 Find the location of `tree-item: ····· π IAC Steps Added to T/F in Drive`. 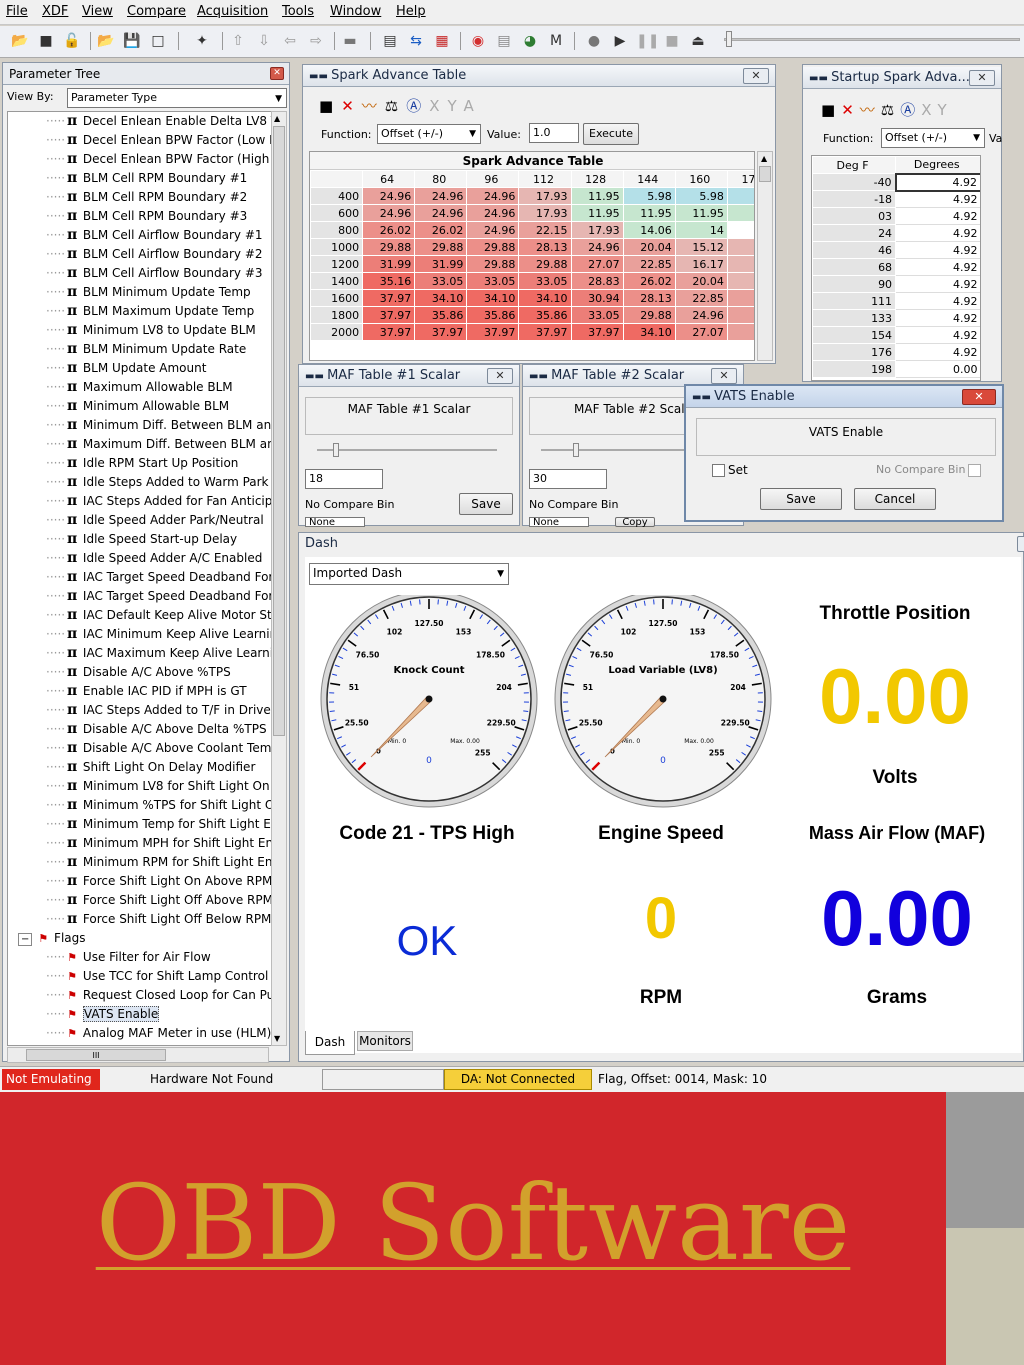

tree-item: ····· π IAC Steps Added to T/F in Drive is located at coordinates (158, 710).